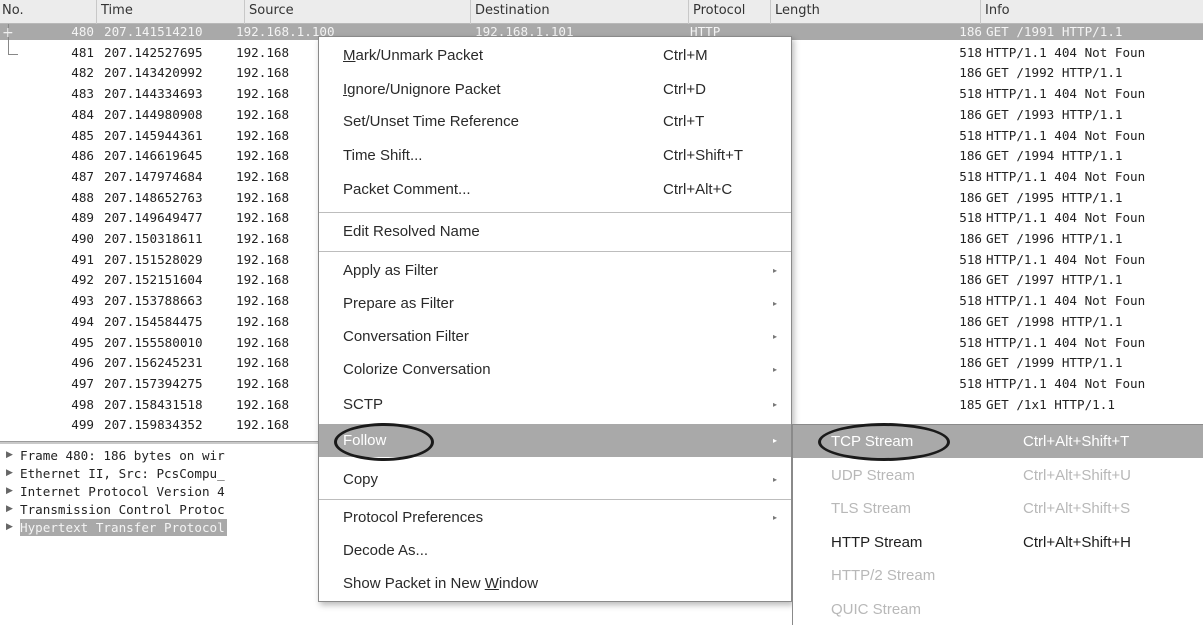 This screenshot has width=1203, height=625. Describe the element at coordinates (555, 404) in the screenshot. I see `menu-item-sctp: SCTP ▸` at that location.